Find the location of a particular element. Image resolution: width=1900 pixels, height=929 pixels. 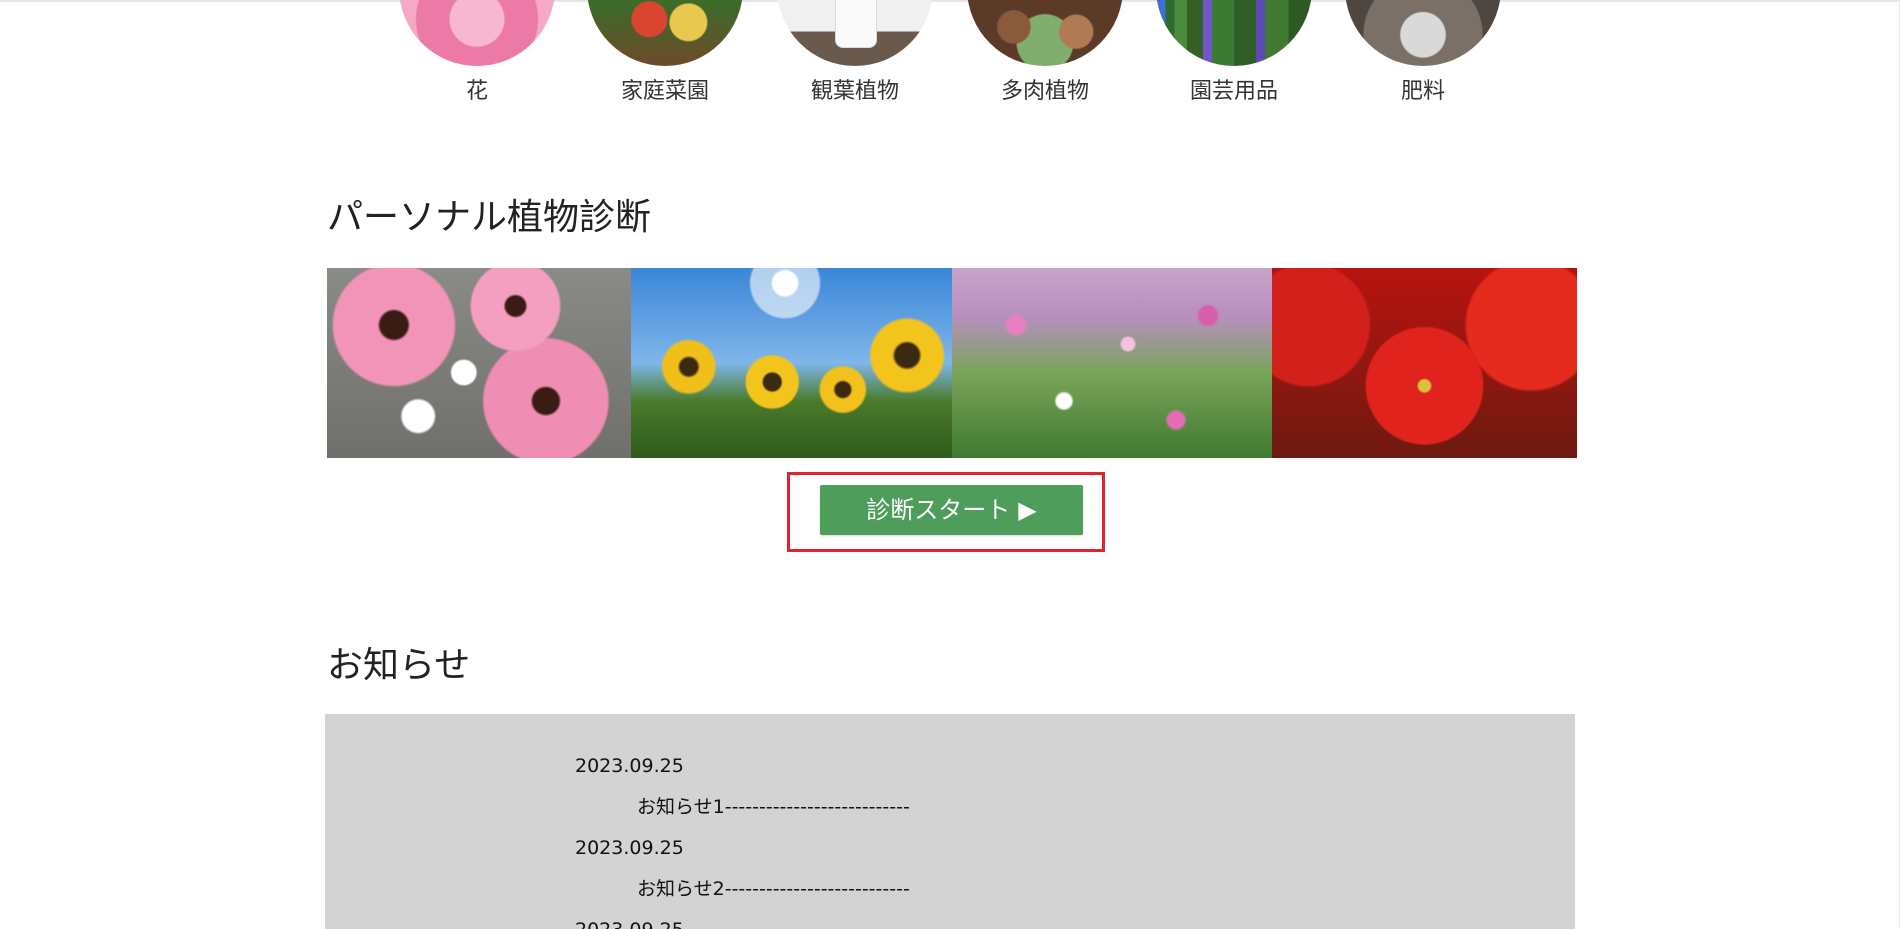

pot-shape is located at coordinates (856, 24).